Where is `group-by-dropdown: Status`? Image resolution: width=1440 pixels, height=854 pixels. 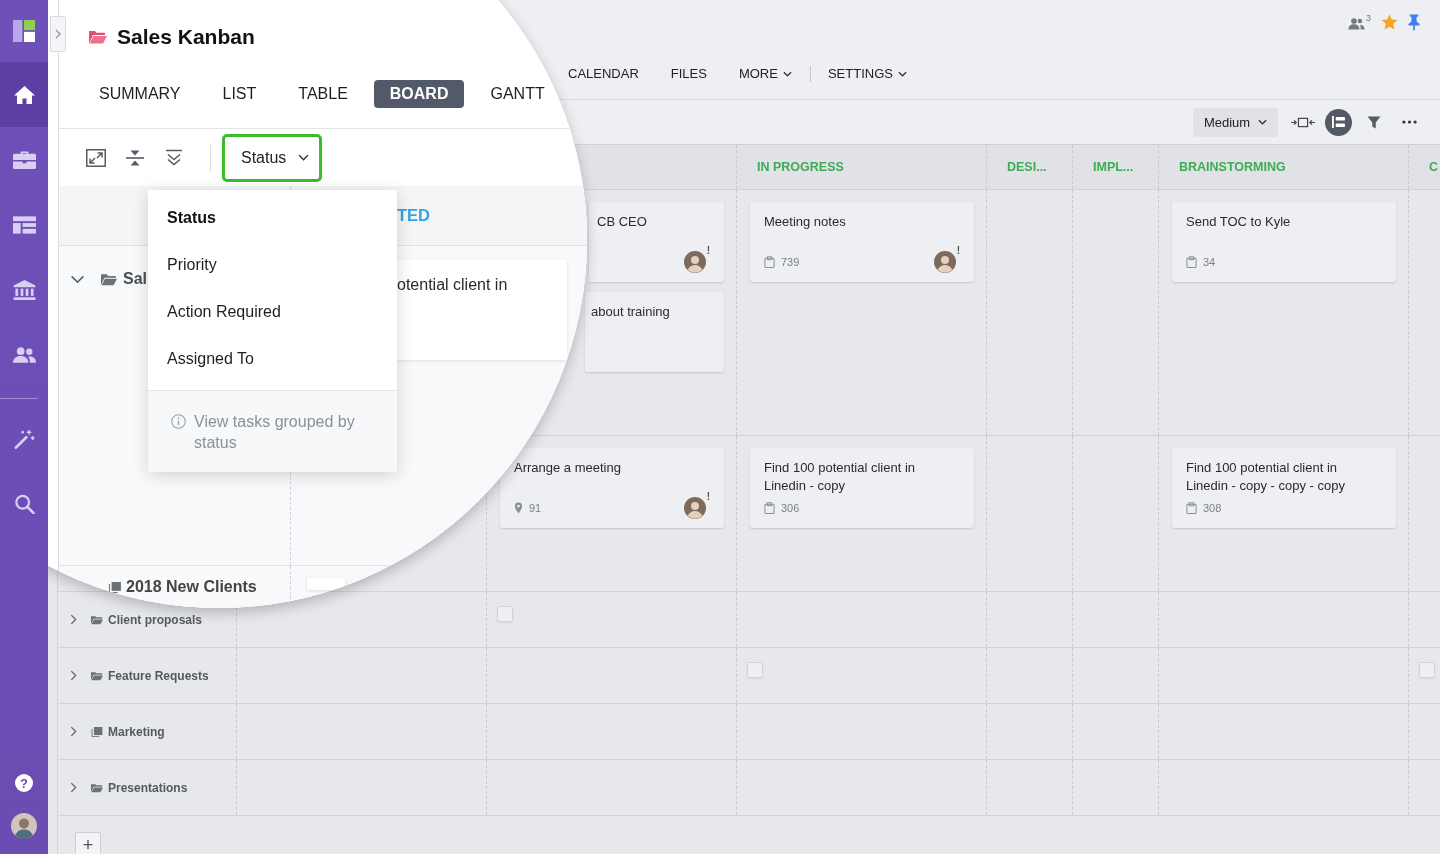 group-by-dropdown: Status is located at coordinates (272, 157).